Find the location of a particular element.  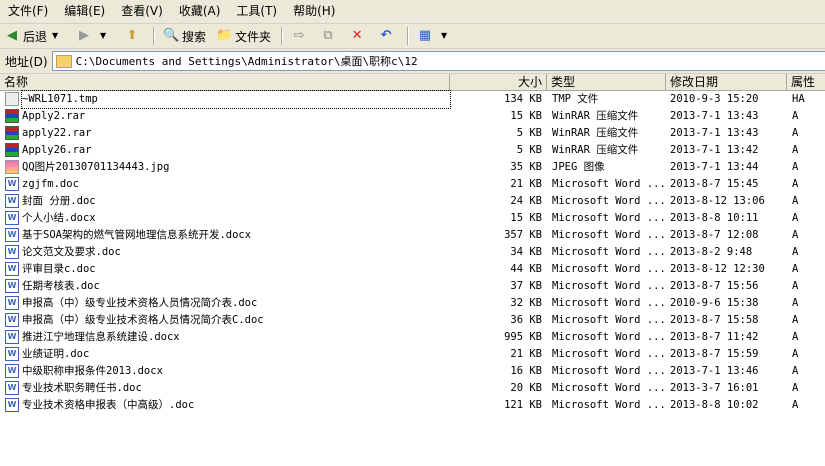

up-folder-icon: ⬆ is located at coordinates (132, 35).